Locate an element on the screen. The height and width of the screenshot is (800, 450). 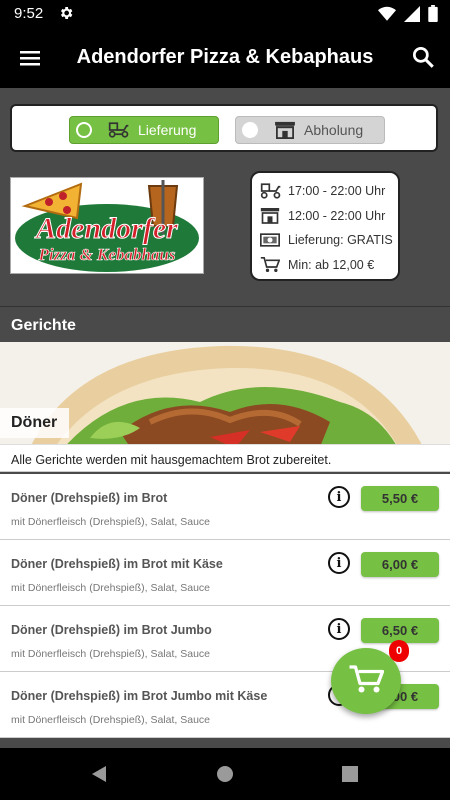
recents-icon is located at coordinates (350, 776).